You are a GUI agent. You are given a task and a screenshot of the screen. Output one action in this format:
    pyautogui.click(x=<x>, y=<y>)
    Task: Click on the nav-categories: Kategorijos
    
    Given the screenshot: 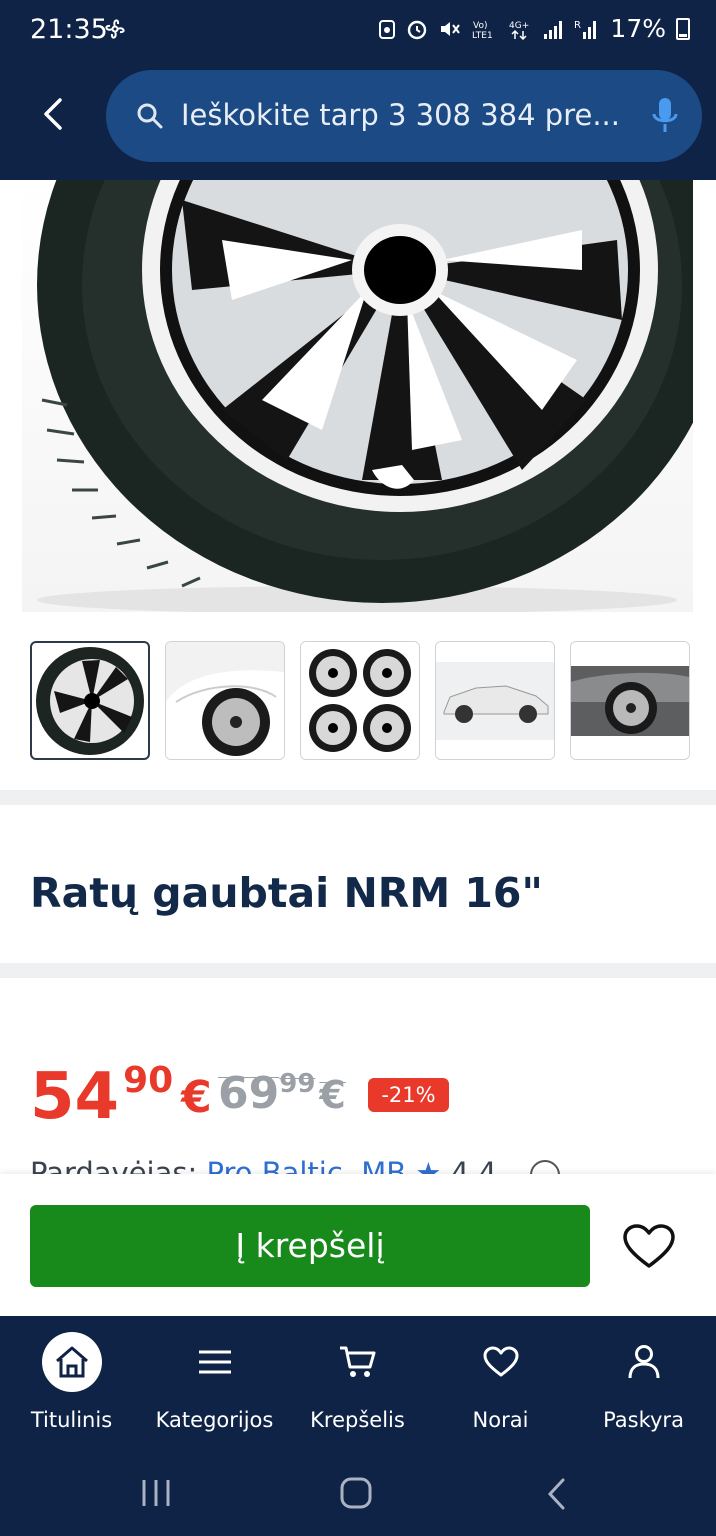 What is the action you would take?
    pyautogui.click(x=214, y=1386)
    